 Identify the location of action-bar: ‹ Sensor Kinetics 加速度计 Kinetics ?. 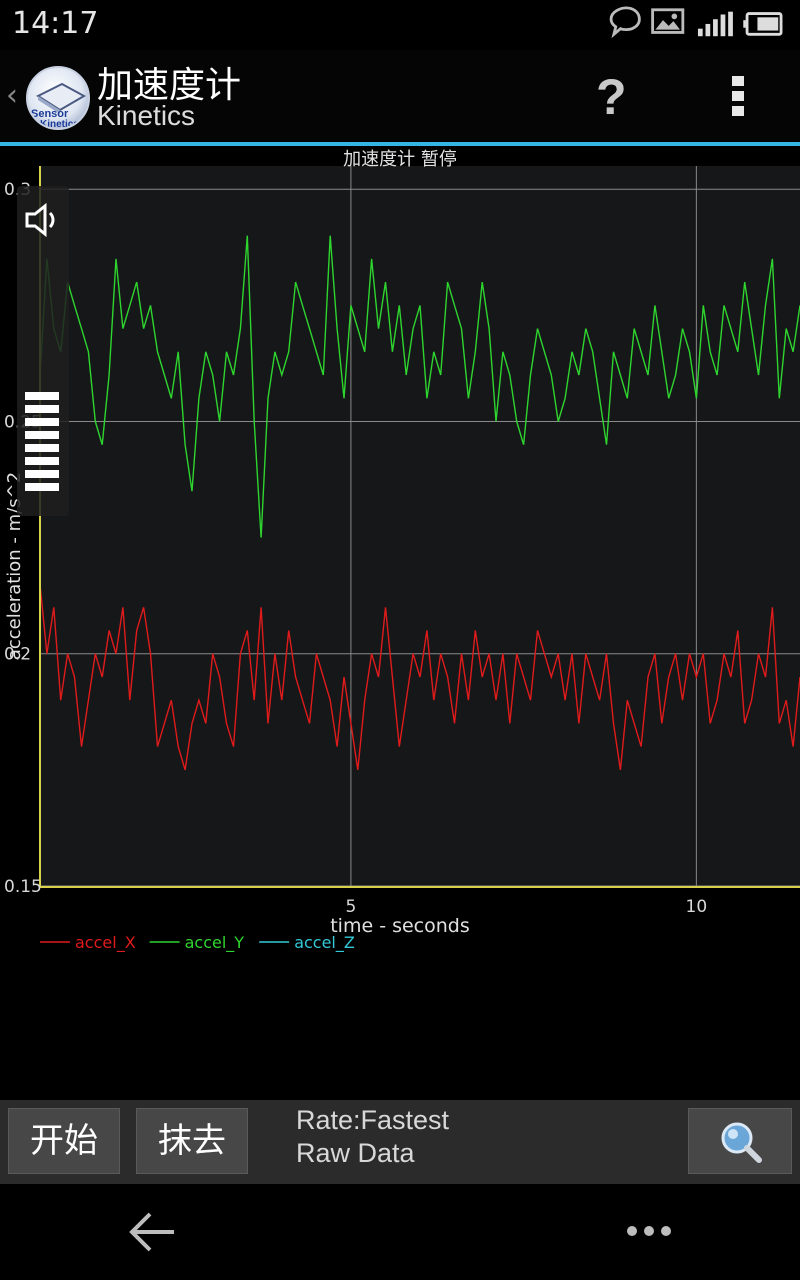
(400, 96).